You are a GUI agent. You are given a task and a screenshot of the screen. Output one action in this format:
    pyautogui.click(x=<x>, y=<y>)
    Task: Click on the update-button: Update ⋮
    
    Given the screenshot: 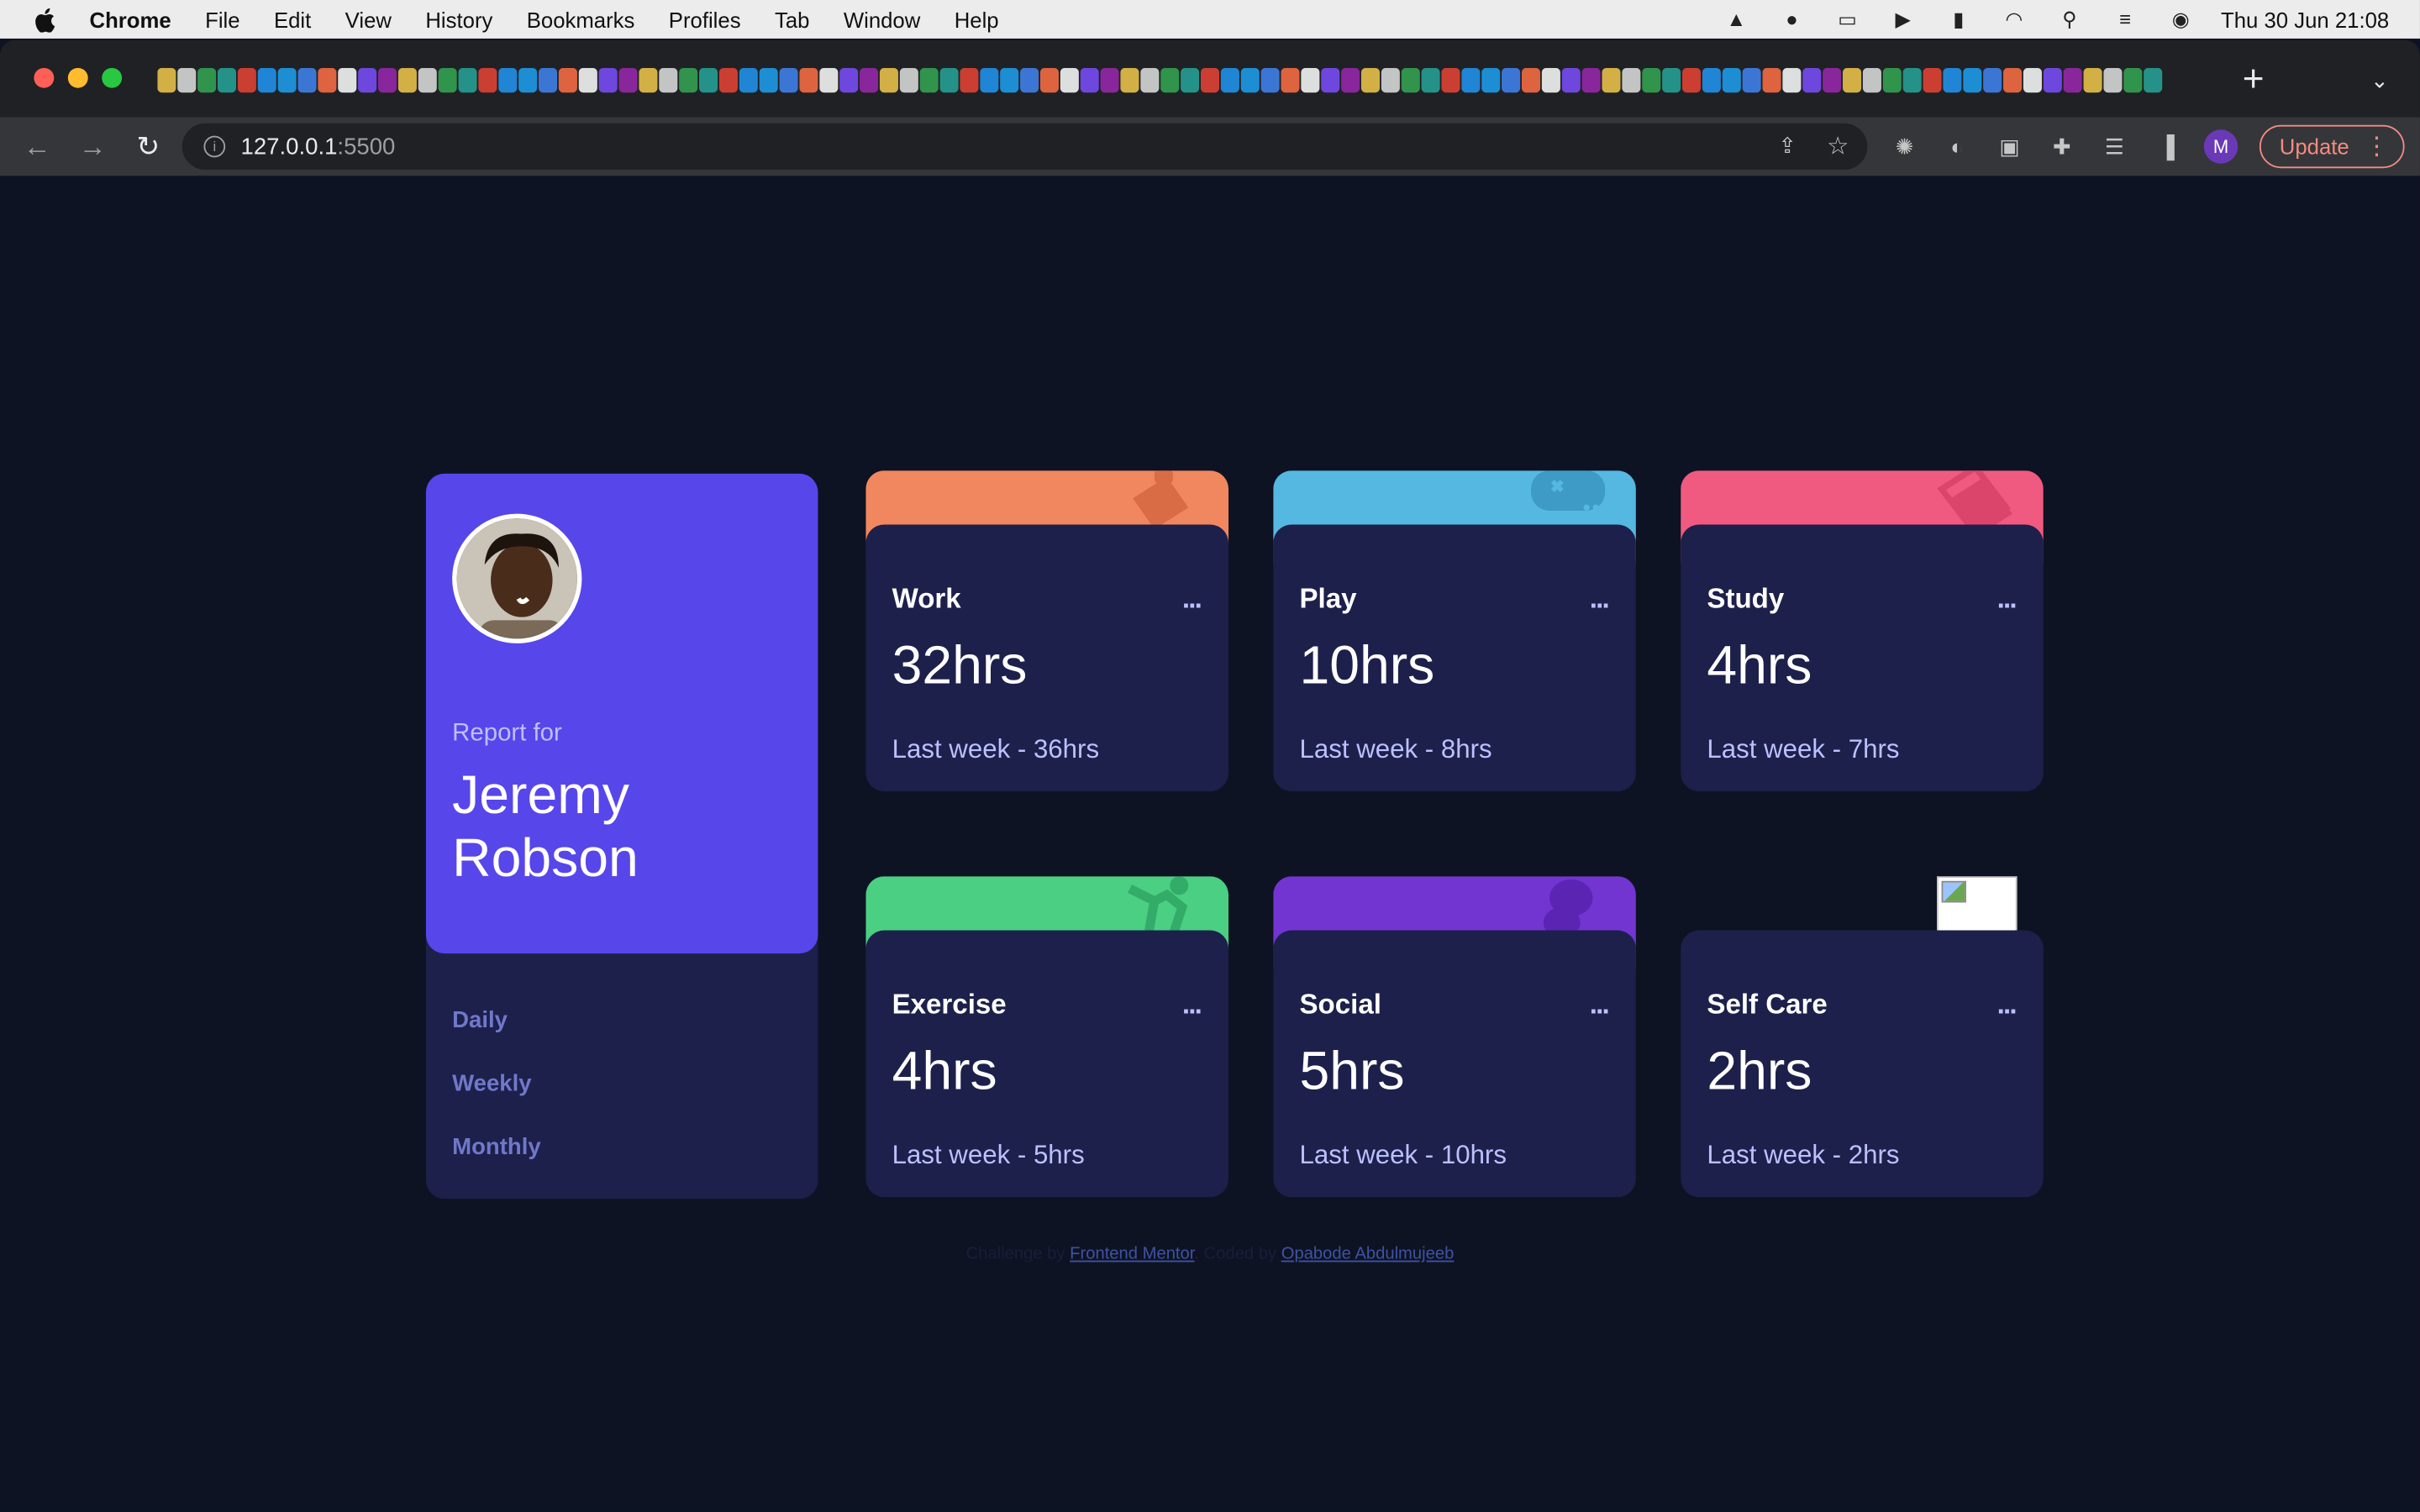 What is the action you would take?
    pyautogui.click(x=2332, y=146)
    